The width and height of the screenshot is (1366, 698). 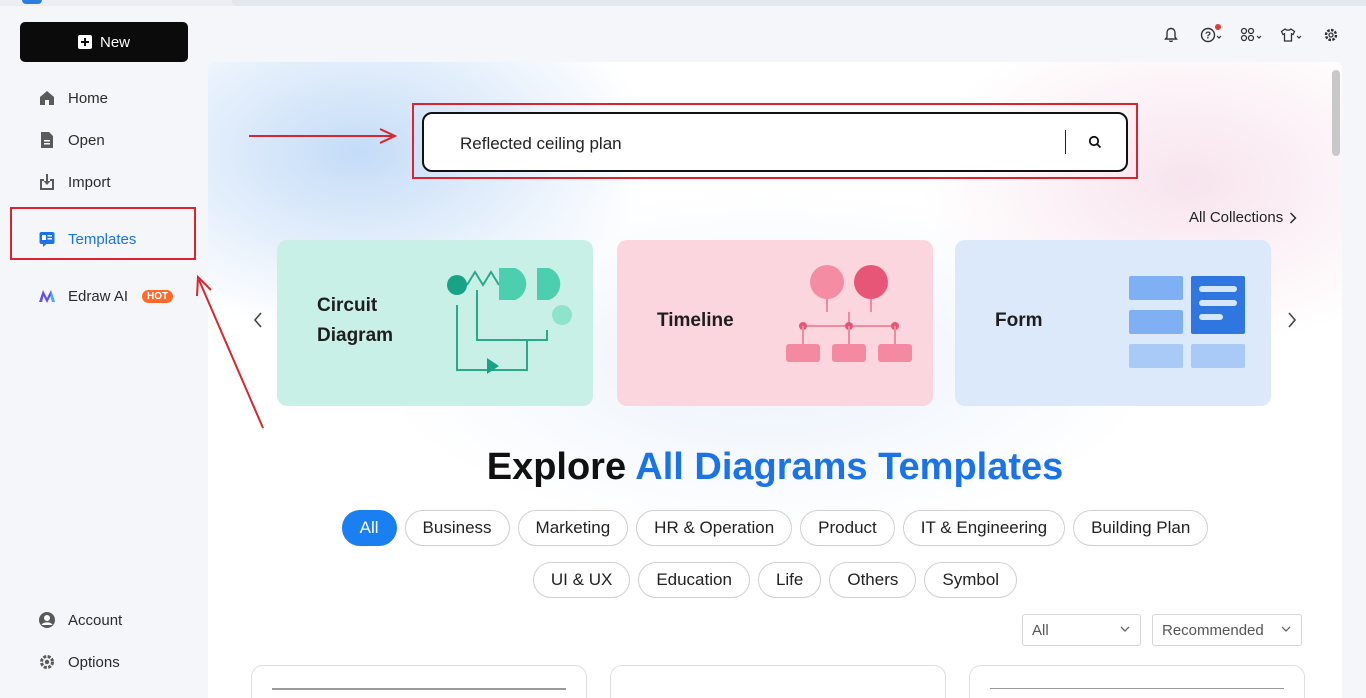 What do you see at coordinates (1213, 630) in the screenshot?
I see `sort-value: Recommended` at bounding box center [1213, 630].